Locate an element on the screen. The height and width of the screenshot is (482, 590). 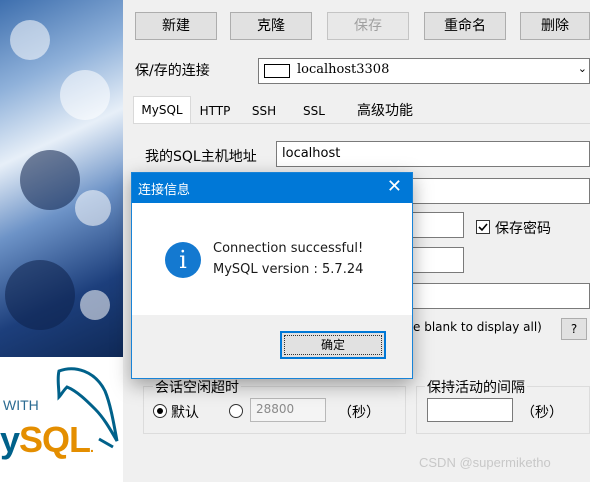
mysql-logo: WITH ySQL. is located at coordinates (61, 419).